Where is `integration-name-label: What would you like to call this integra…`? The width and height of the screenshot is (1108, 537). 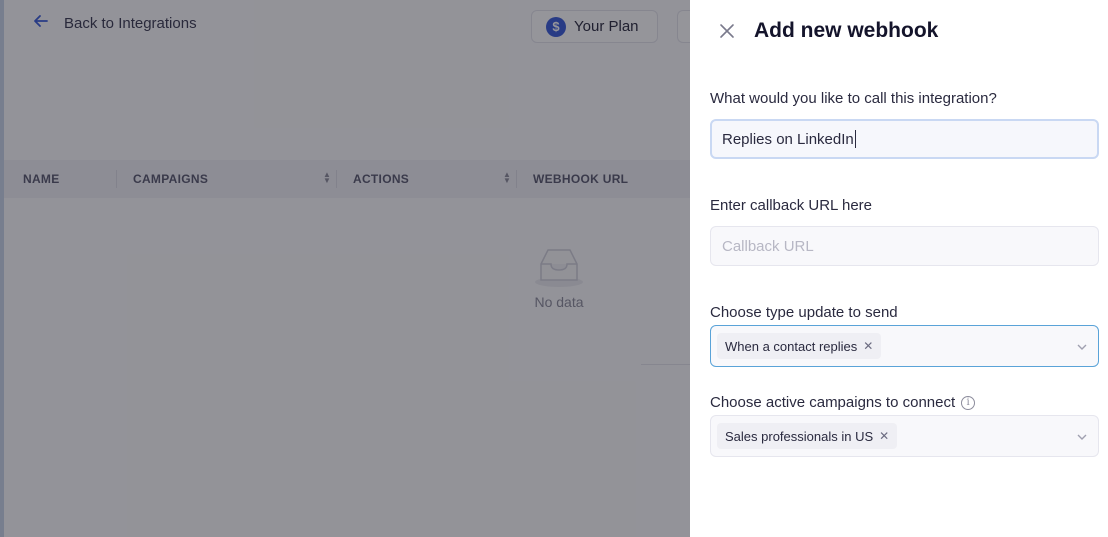 integration-name-label: What would you like to call this integra… is located at coordinates (853, 98).